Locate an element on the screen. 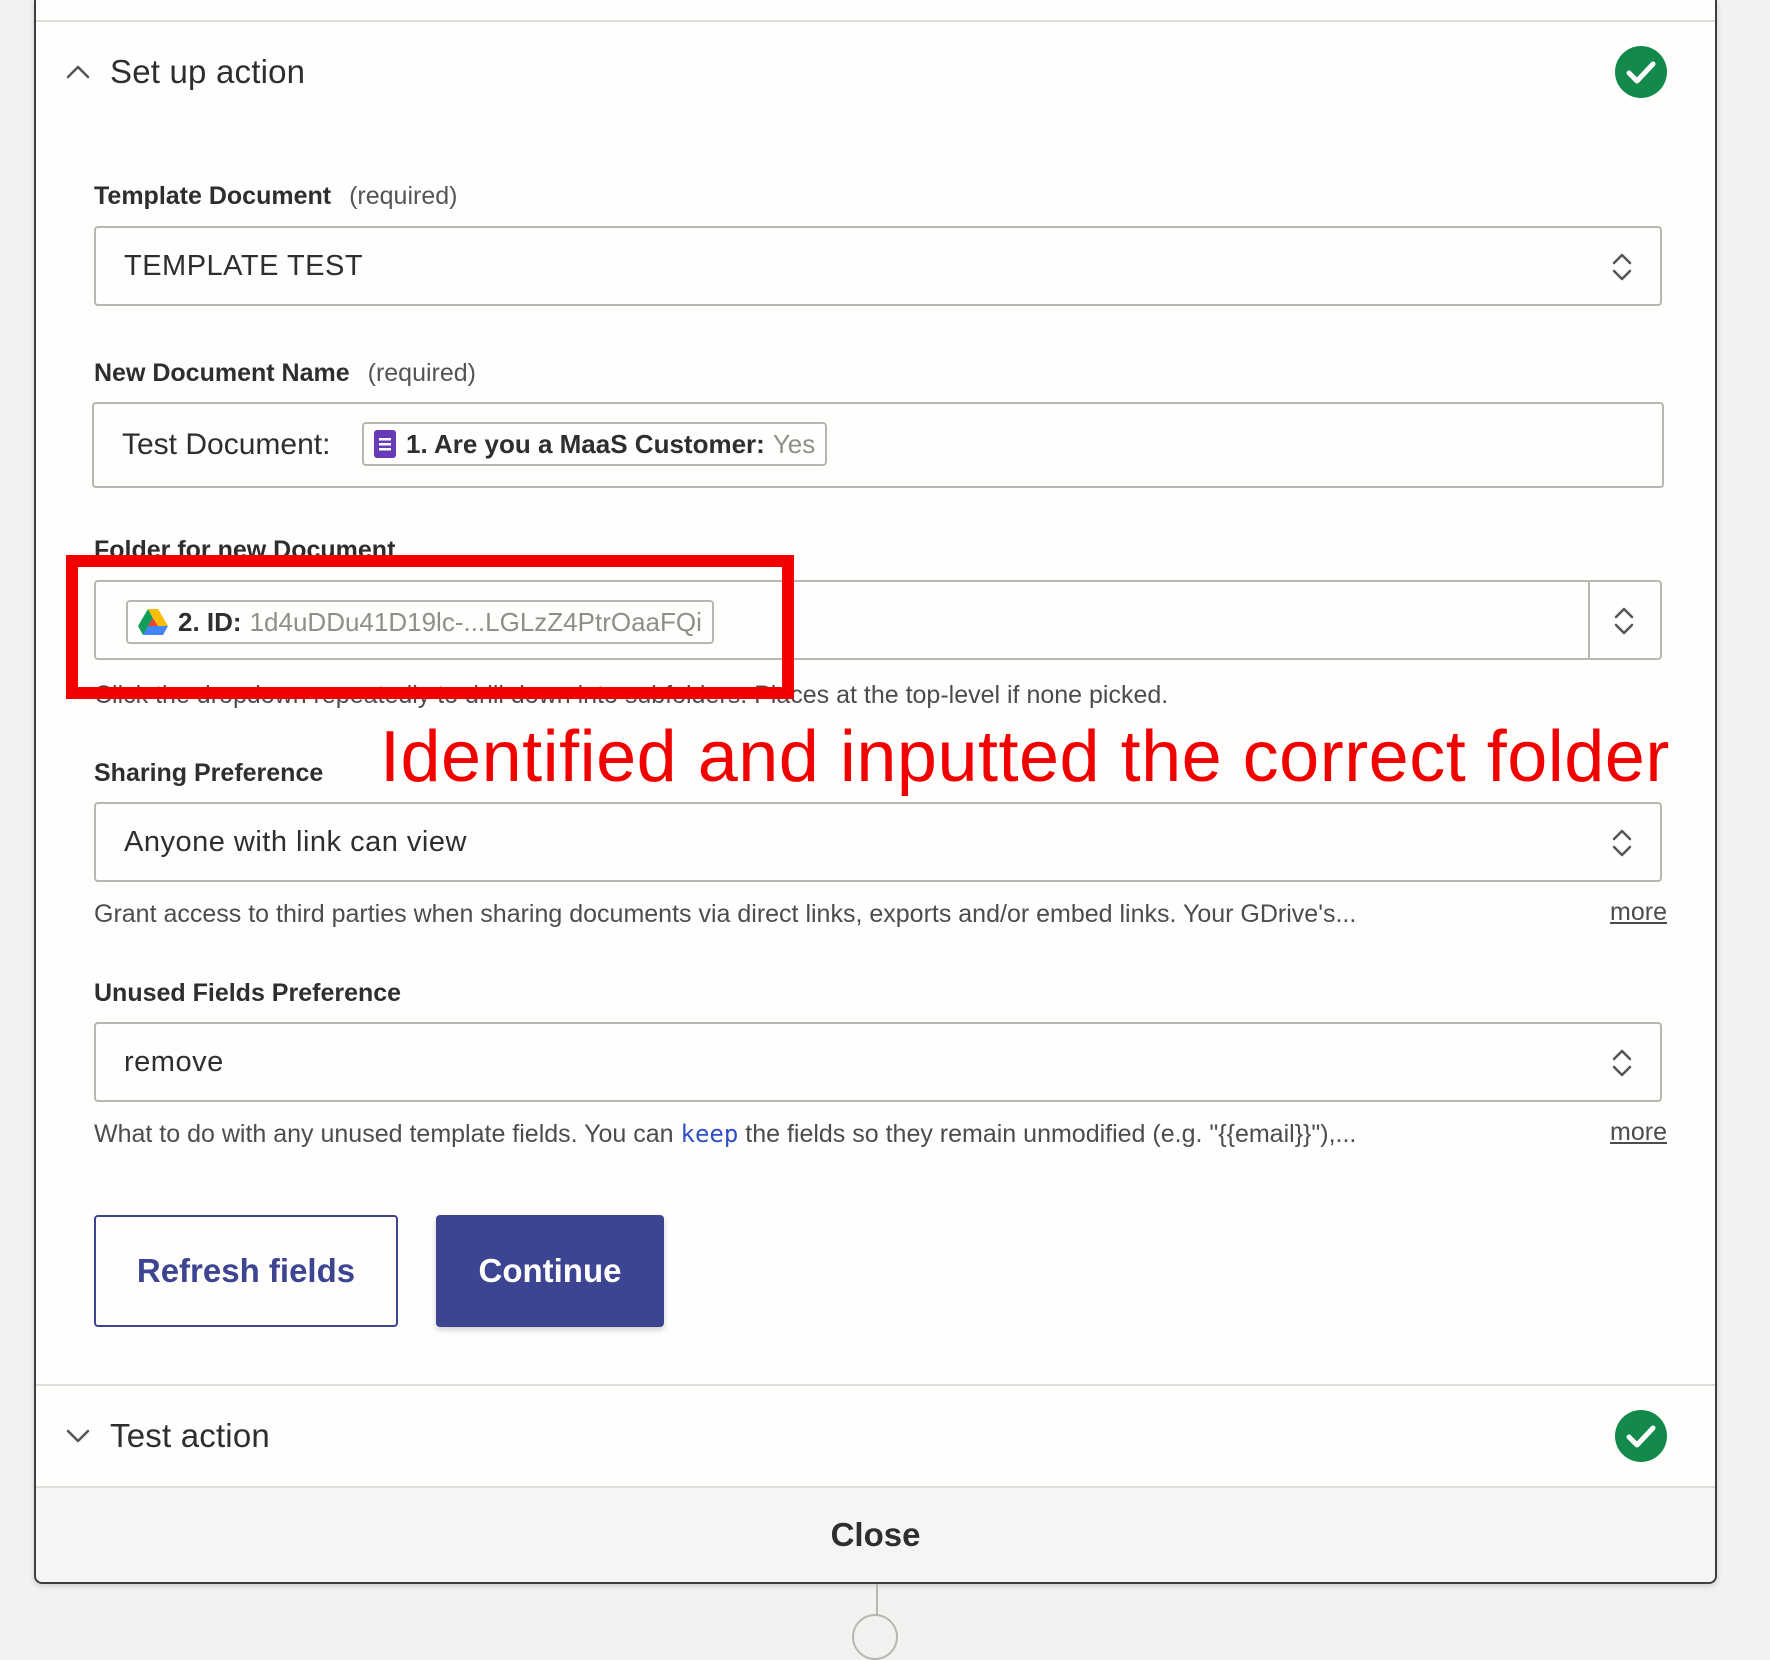 Image resolution: width=1770 pixels, height=1660 pixels. new-document-name-prefix: Test Document: is located at coordinates (226, 444).